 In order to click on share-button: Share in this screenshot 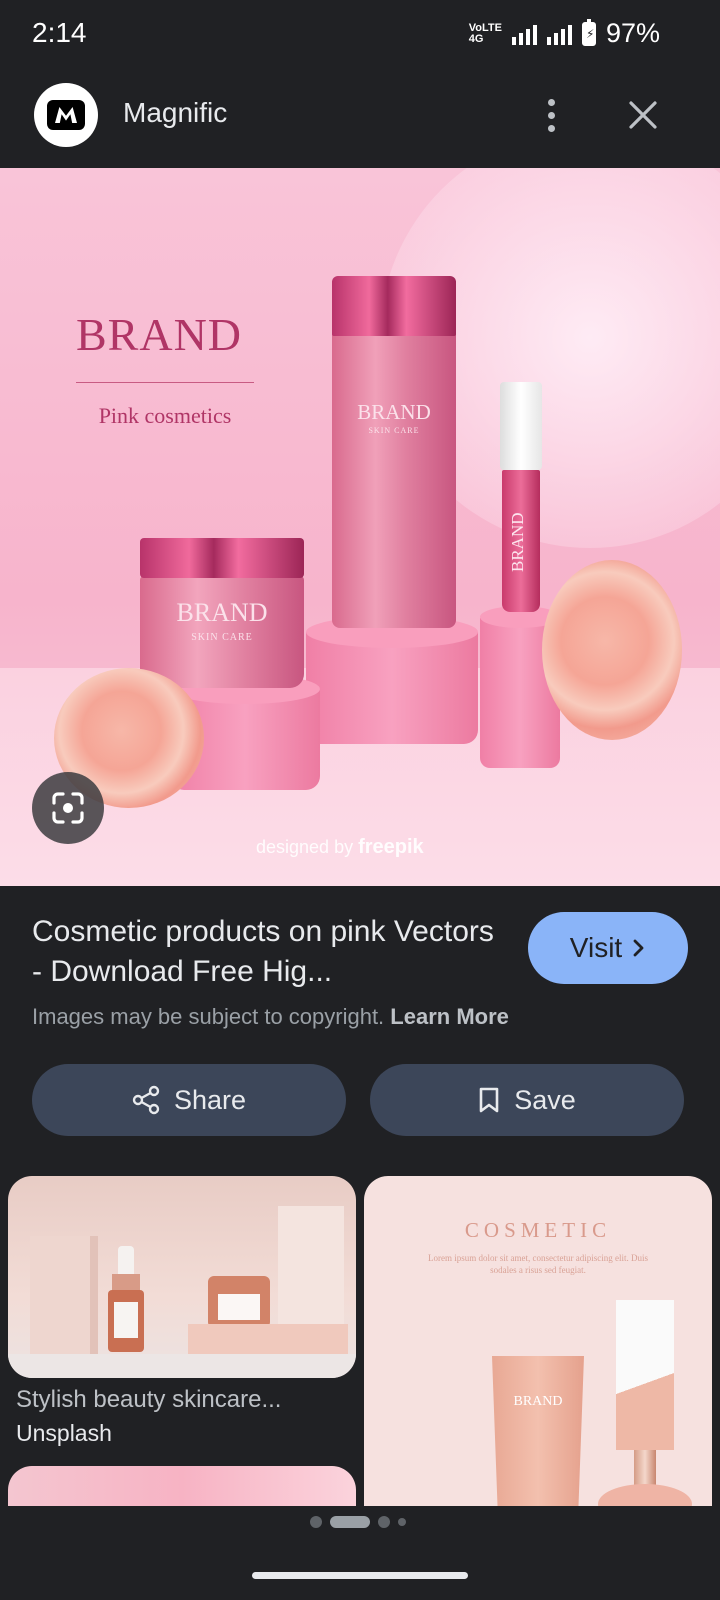, I will do `click(189, 1100)`.